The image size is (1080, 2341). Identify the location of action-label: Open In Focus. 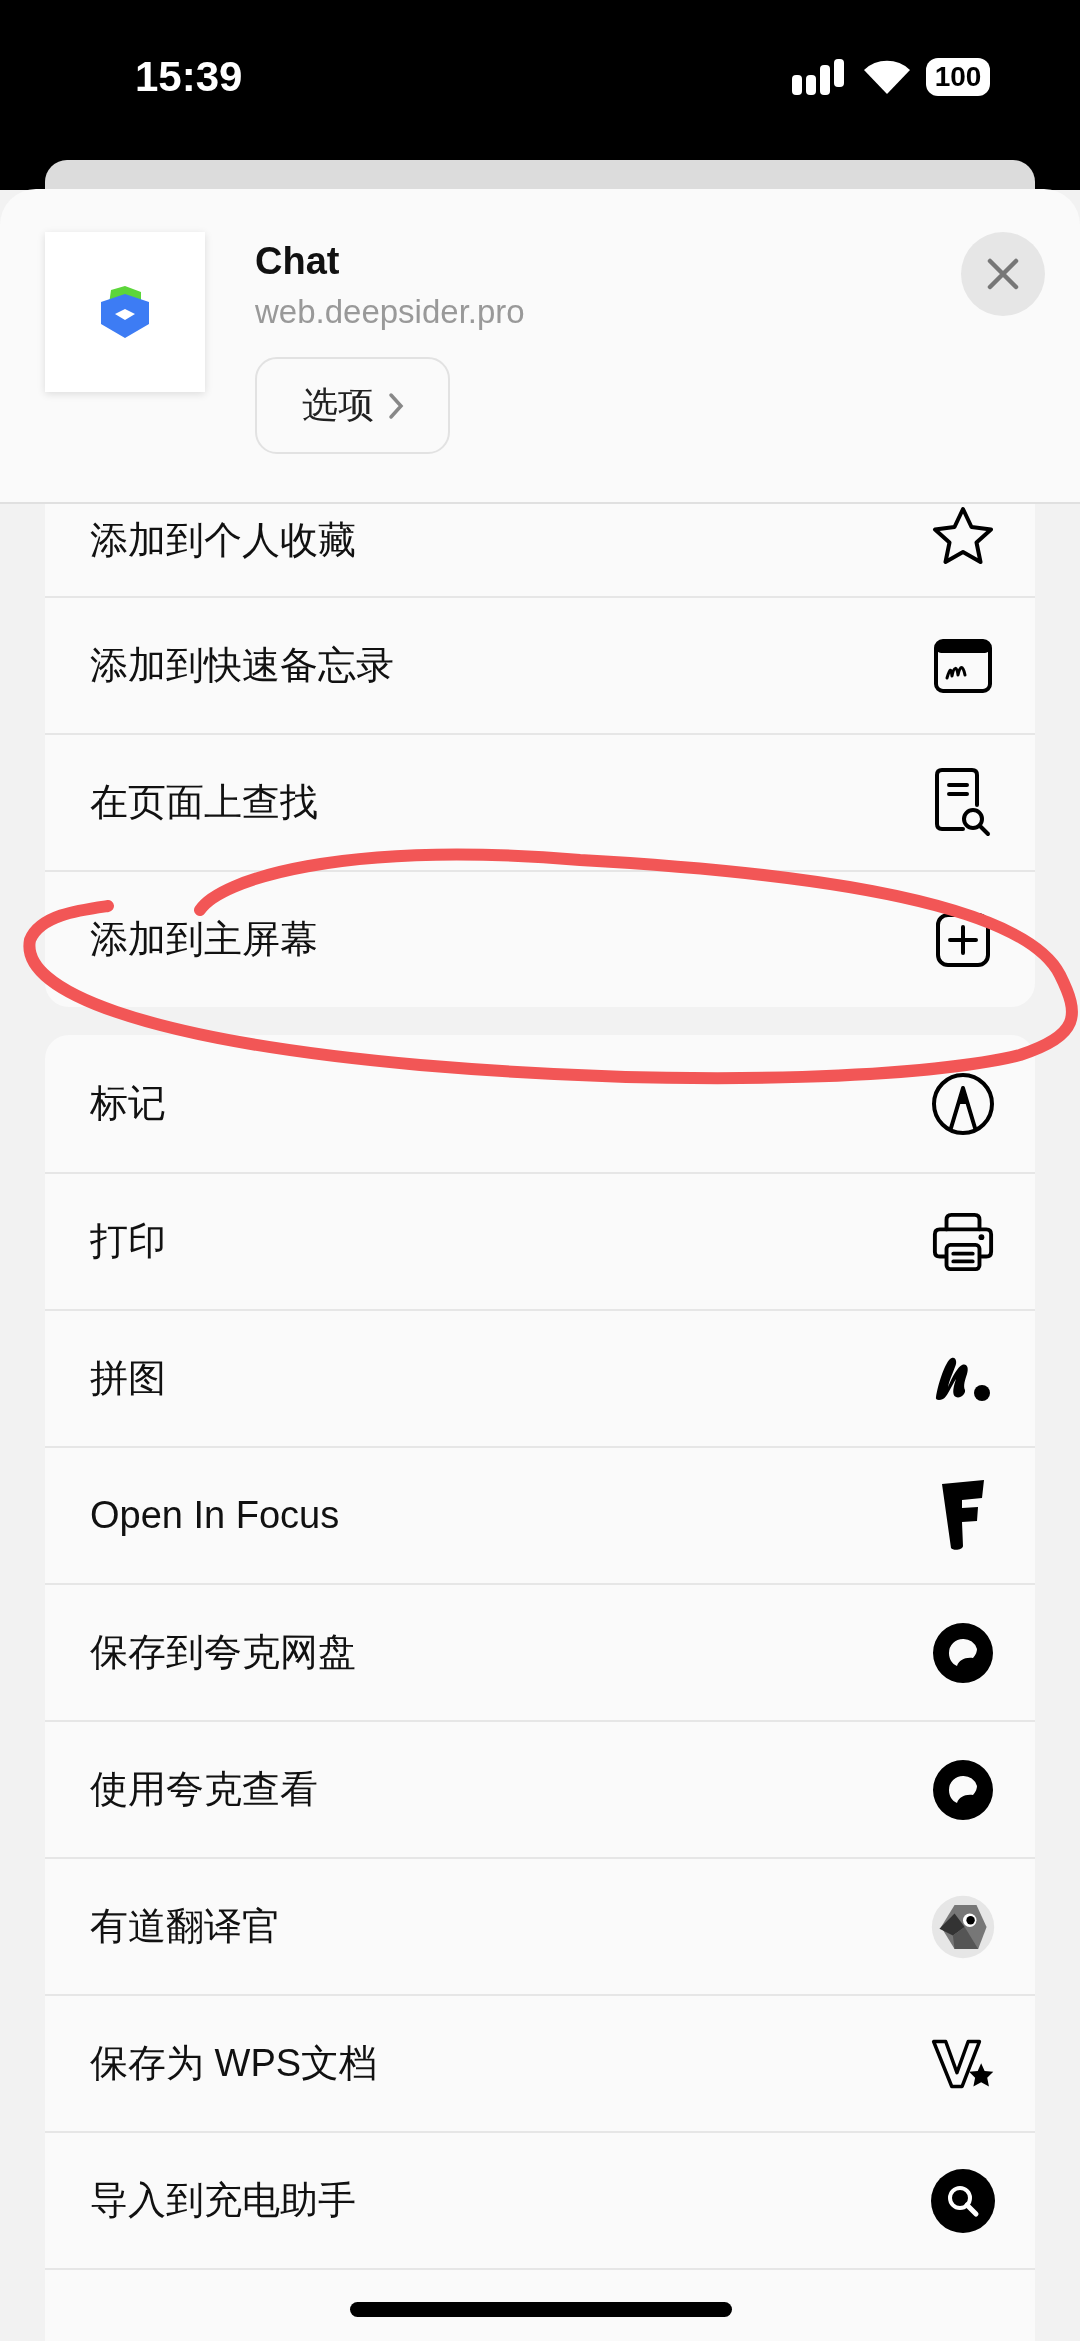
(215, 1515).